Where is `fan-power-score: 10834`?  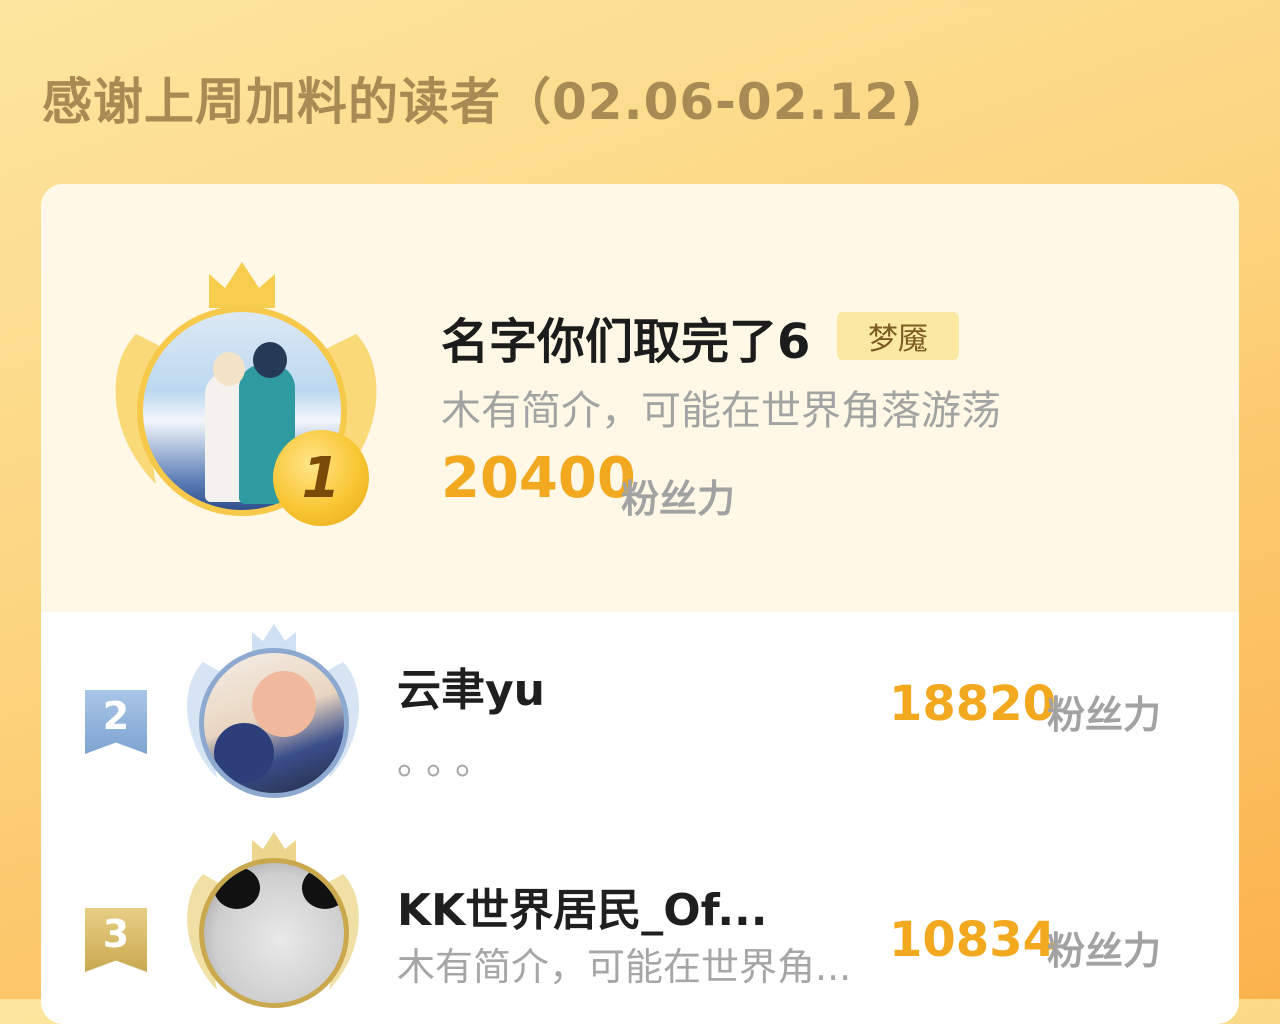
fan-power-score: 10834 is located at coordinates (972, 940).